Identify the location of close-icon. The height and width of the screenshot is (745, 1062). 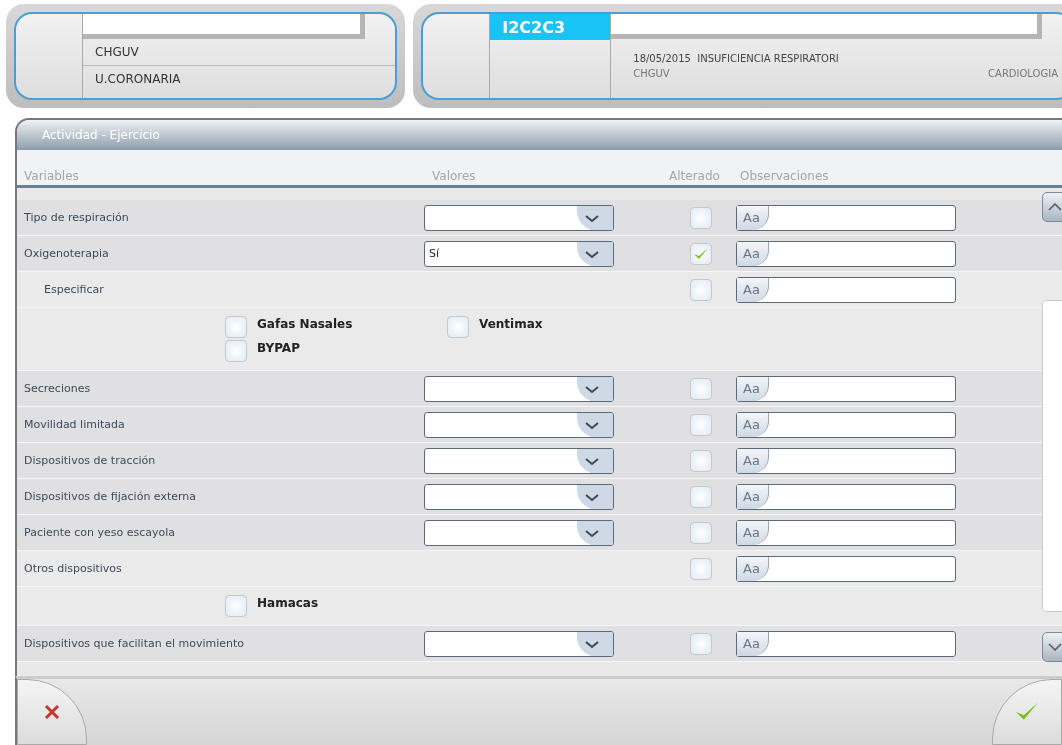
(52, 712).